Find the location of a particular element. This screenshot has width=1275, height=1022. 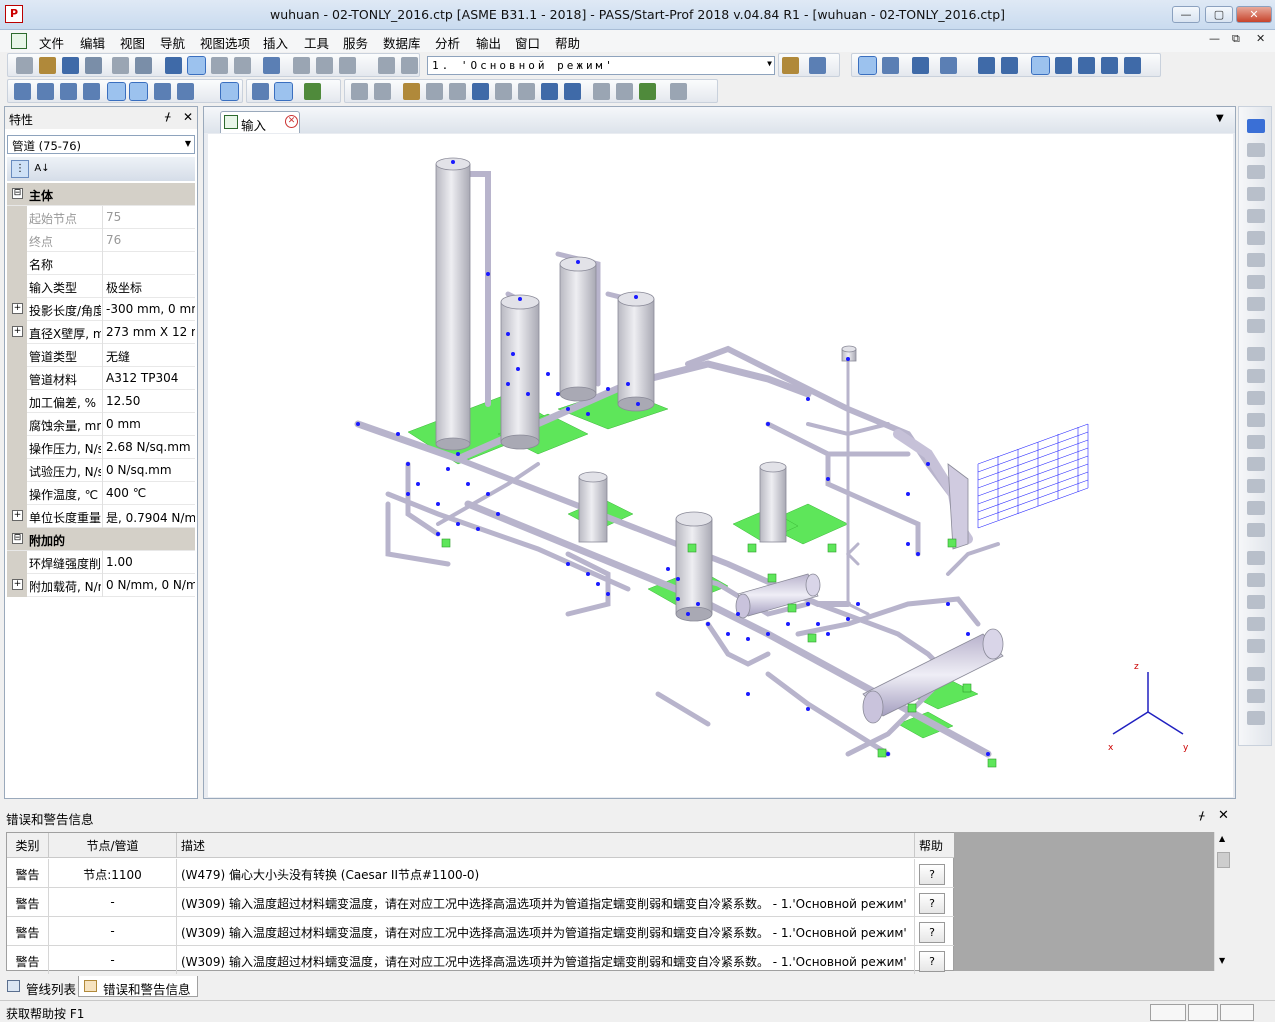

guide-palette-icon is located at coordinates (1256, 376).